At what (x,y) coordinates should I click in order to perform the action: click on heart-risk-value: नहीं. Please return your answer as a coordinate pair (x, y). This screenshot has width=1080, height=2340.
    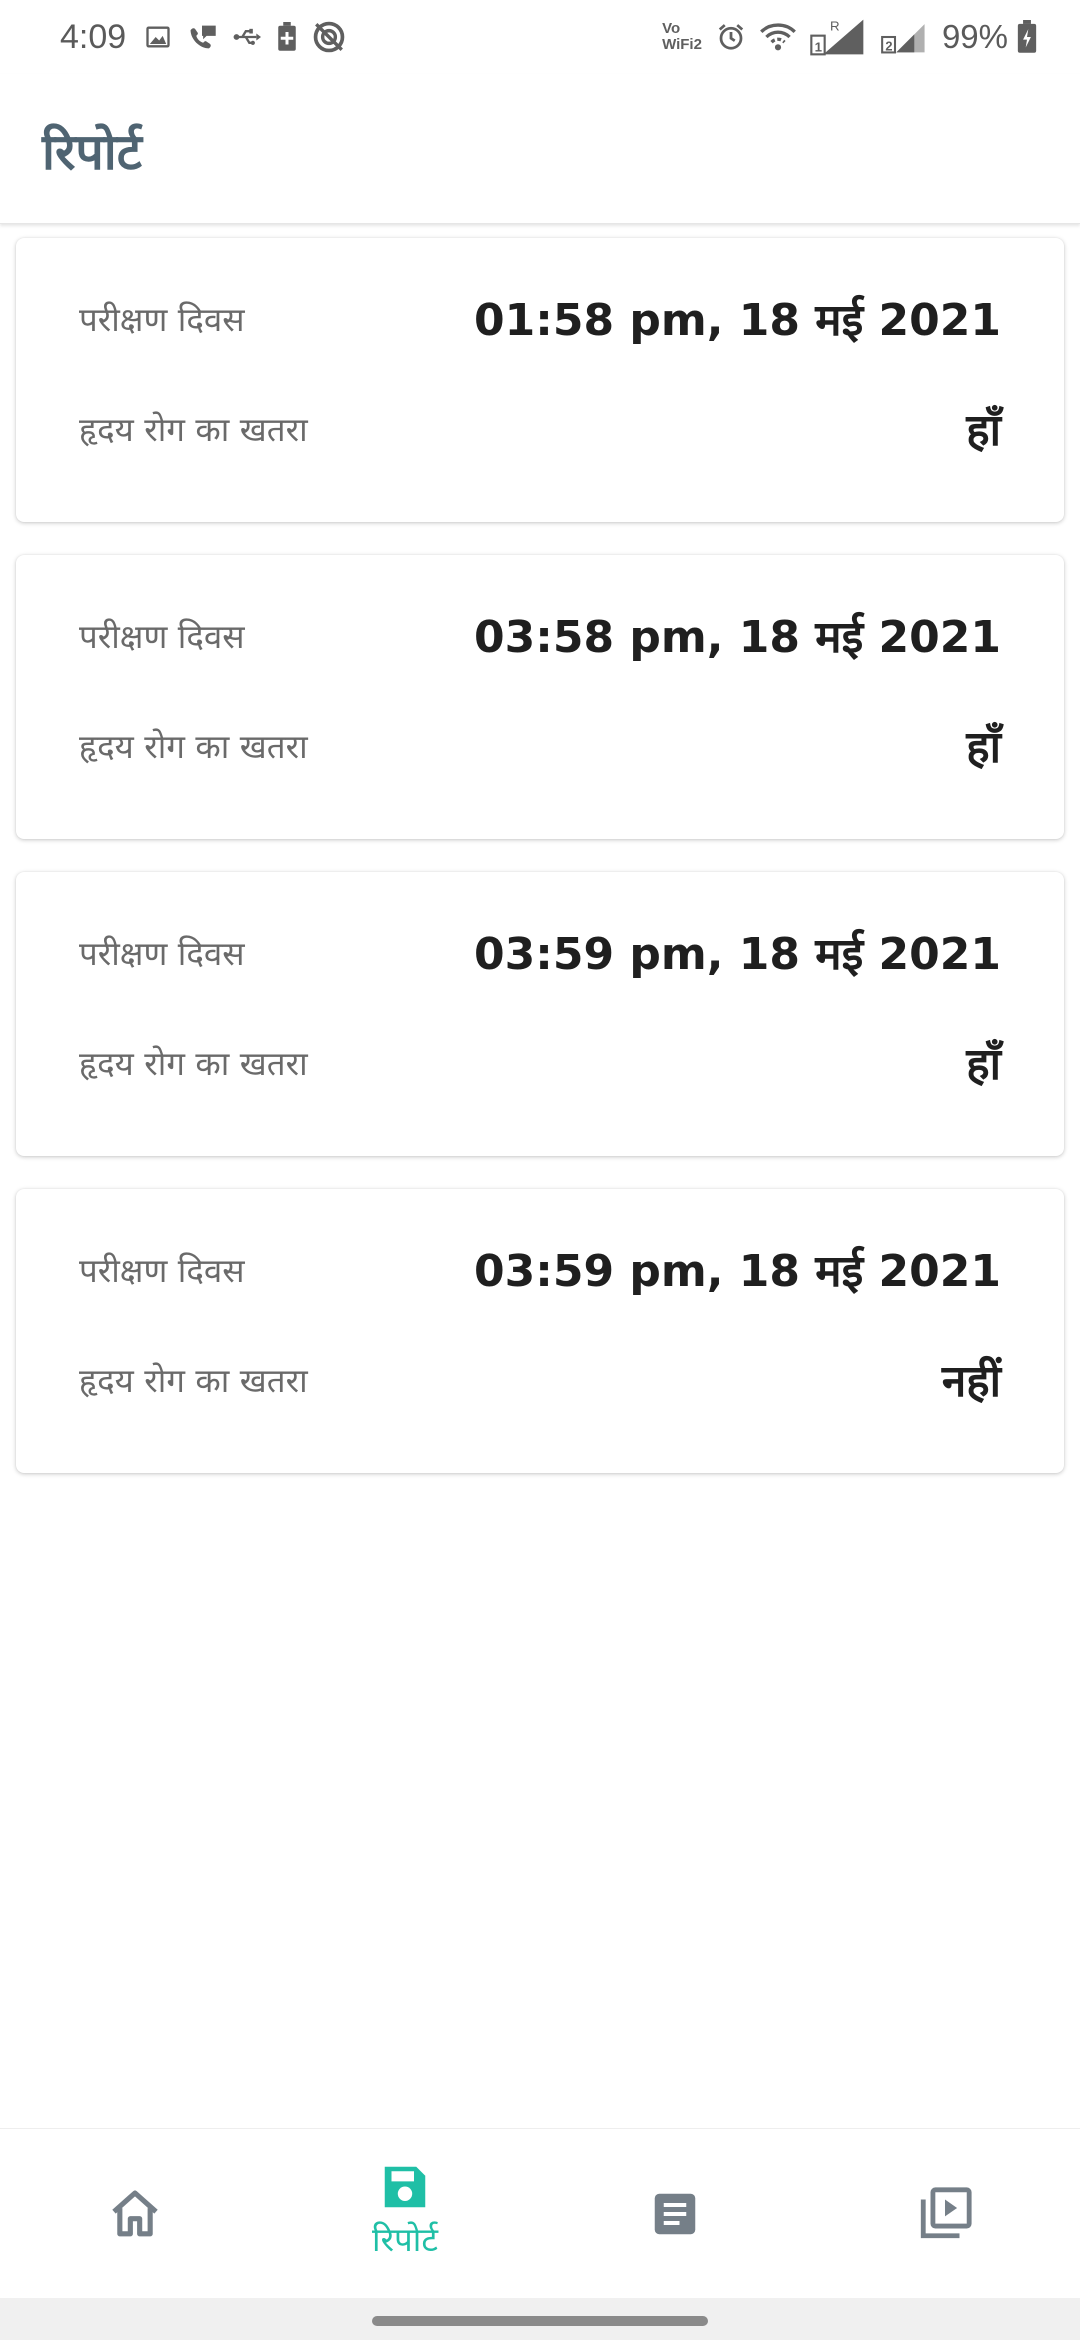
    Looking at the image, I should click on (971, 1381).